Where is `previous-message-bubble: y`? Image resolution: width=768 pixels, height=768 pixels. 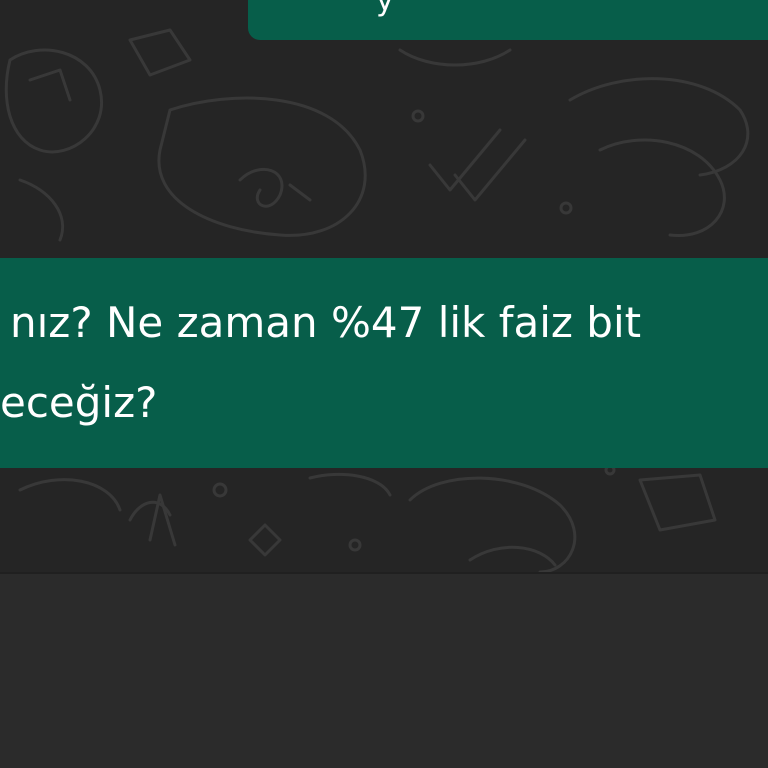 previous-message-bubble: y is located at coordinates (508, 20).